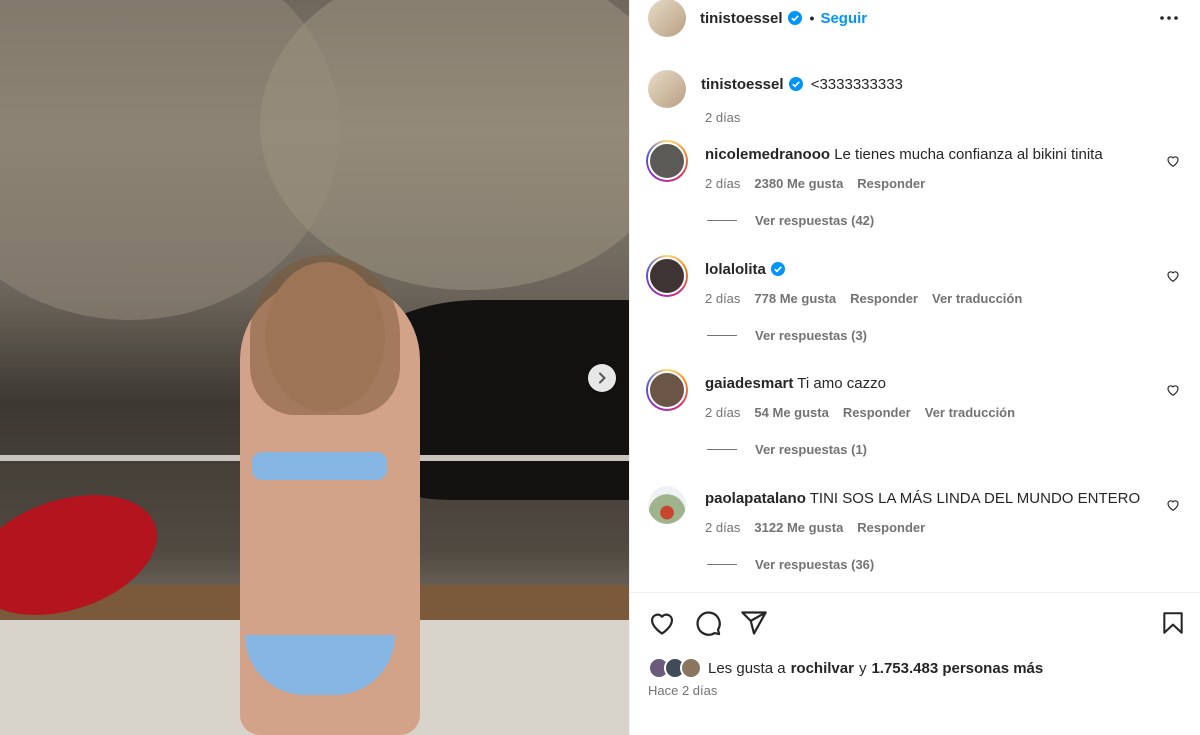 The image size is (1200, 735). I want to click on comment-text: Ti amo cazzo, so click(841, 383).